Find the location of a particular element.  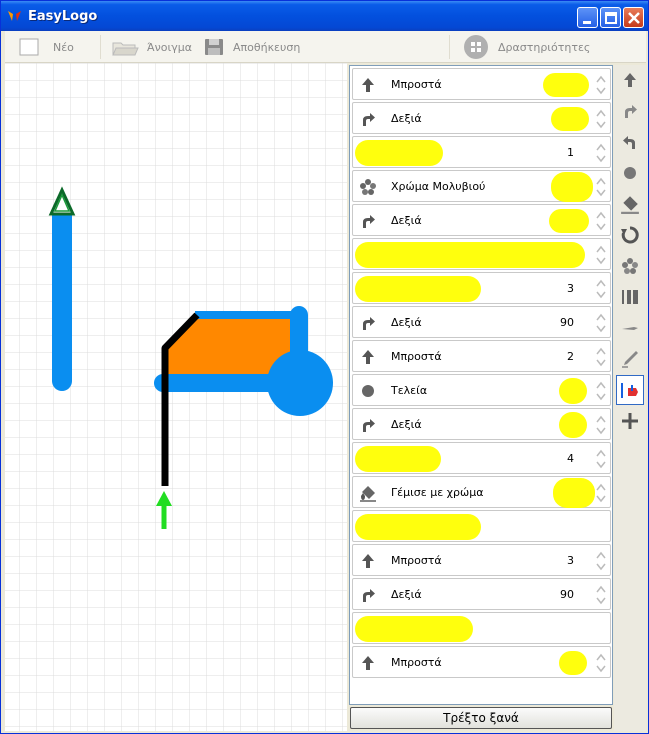

open-button: Άνοιγμα is located at coordinates (151, 47).